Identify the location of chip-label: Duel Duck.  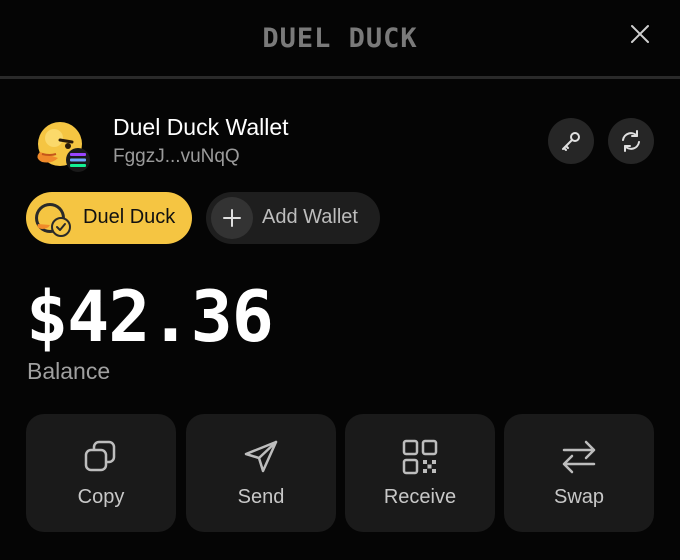
(129, 217).